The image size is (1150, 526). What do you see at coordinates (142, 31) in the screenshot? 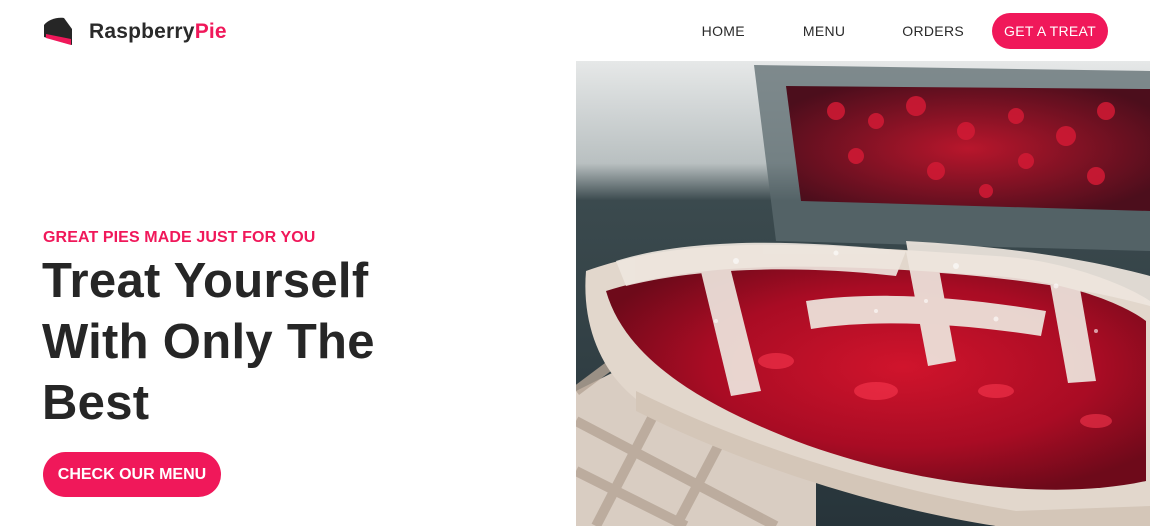
I see `brand-name-part1: Raspberry` at bounding box center [142, 31].